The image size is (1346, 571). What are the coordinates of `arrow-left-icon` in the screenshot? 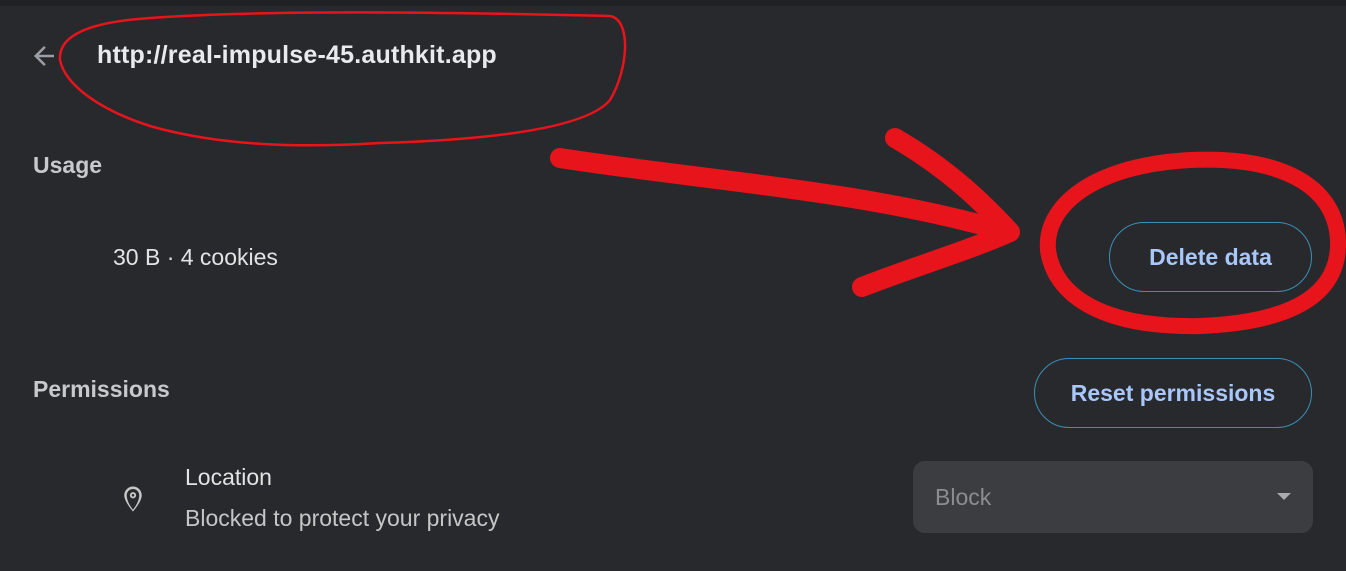 It's located at (44, 56).